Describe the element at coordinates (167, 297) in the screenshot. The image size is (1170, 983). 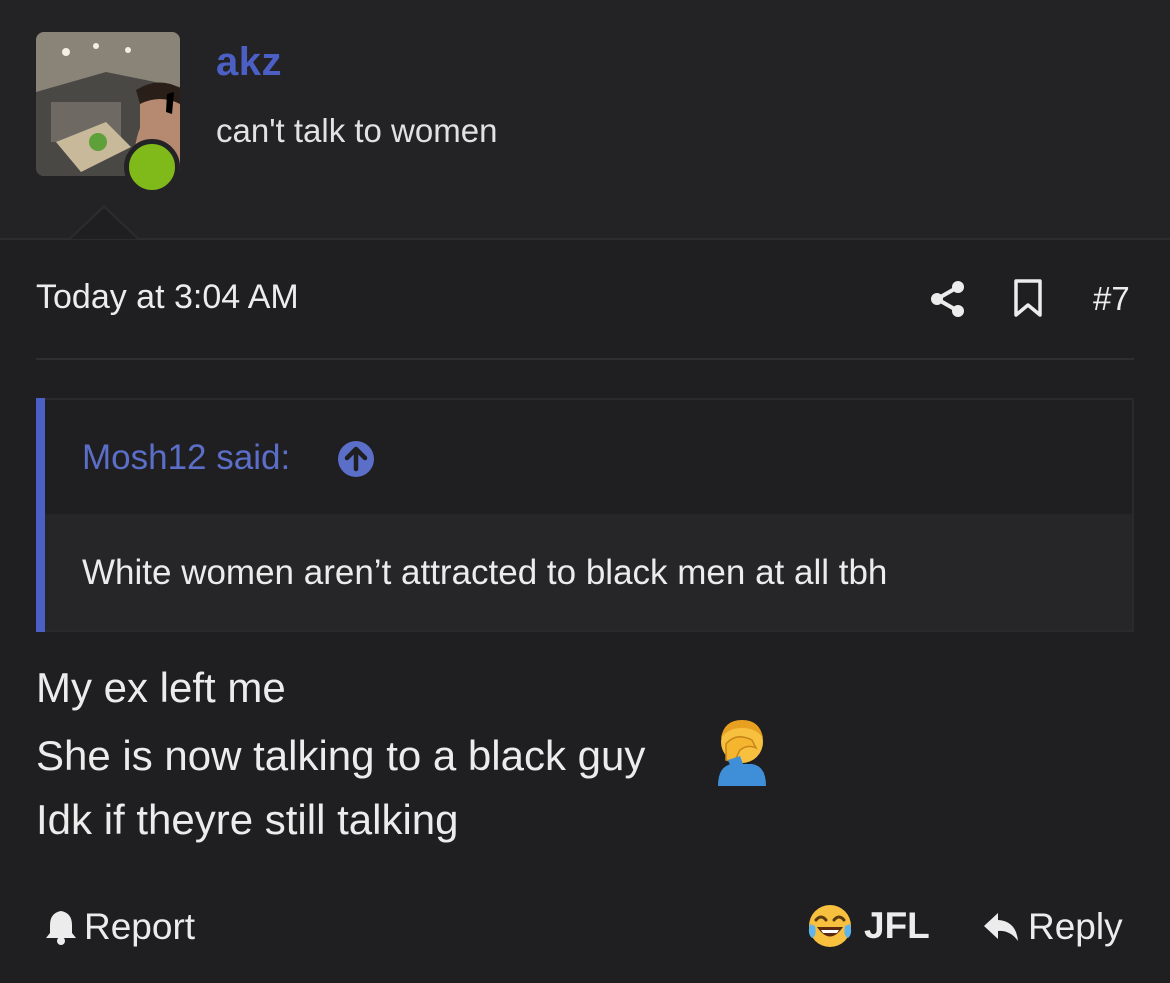
I see `post-date: Today at 3:04 AM` at that location.